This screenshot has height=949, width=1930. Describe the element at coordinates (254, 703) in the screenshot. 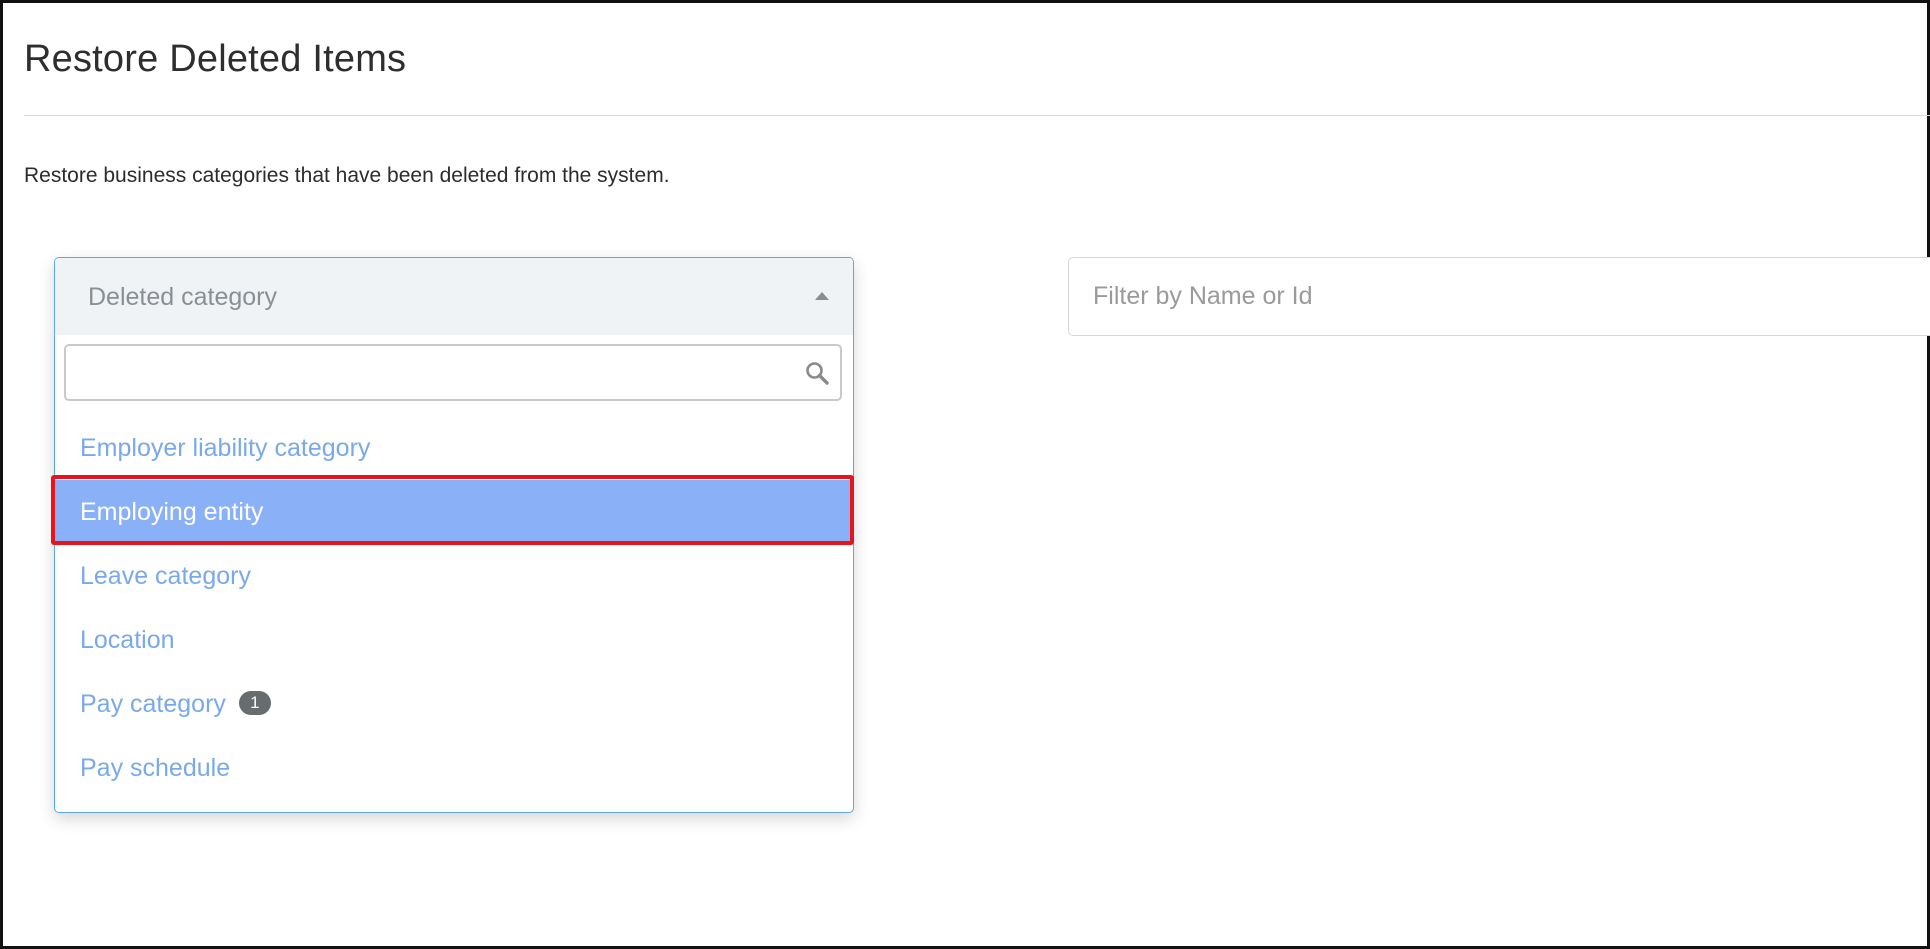

I see `count-badge: 1` at that location.